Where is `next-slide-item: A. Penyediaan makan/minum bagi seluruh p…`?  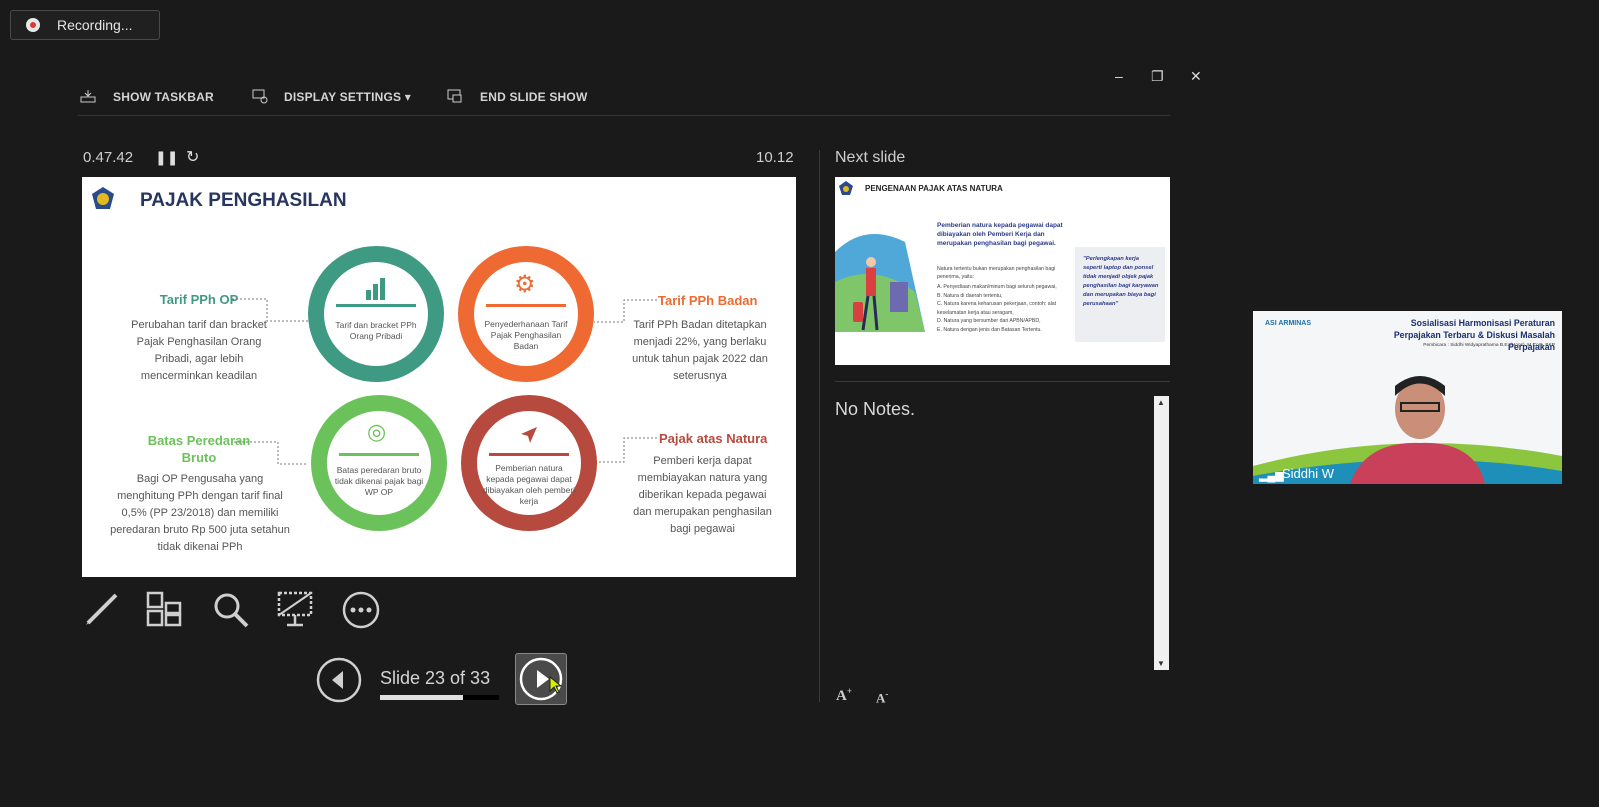 next-slide-item: A. Penyediaan makan/minum bagi seluruh p… is located at coordinates (997, 287).